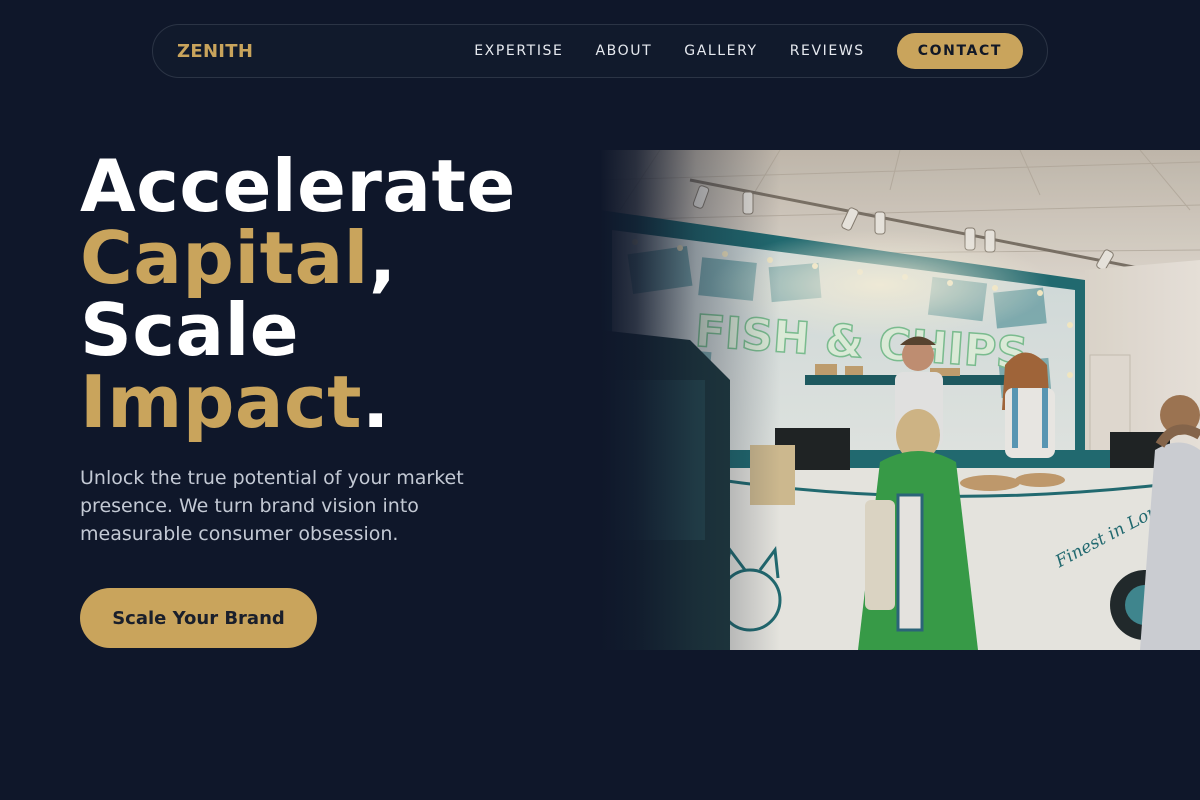 This screenshot has width=1200, height=800. I want to click on nav-links: EXPERTISE ABOUT GALLERY REVIEWS, so click(669, 51).